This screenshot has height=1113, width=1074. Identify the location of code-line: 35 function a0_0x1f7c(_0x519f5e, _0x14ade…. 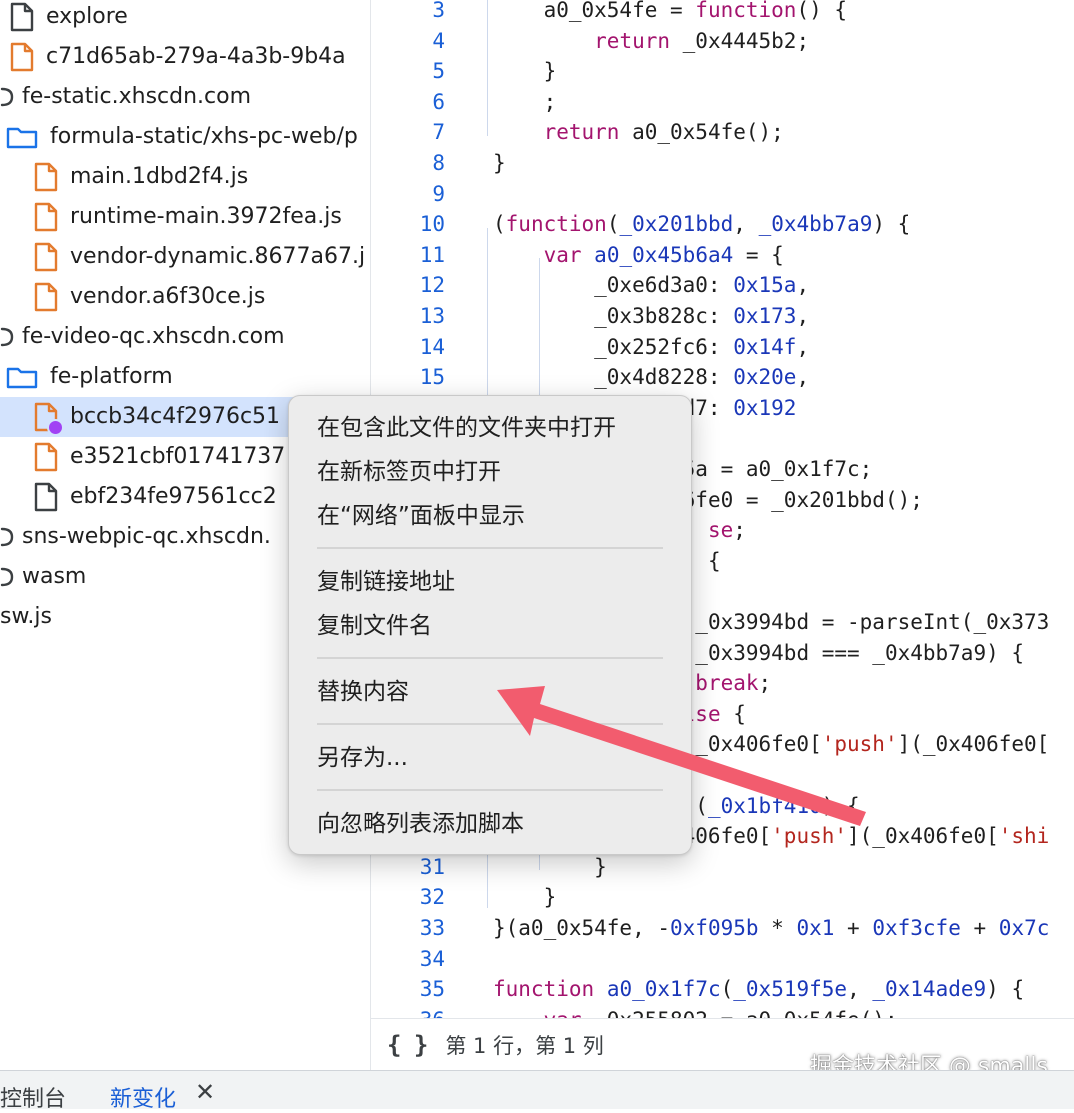
(722, 989).